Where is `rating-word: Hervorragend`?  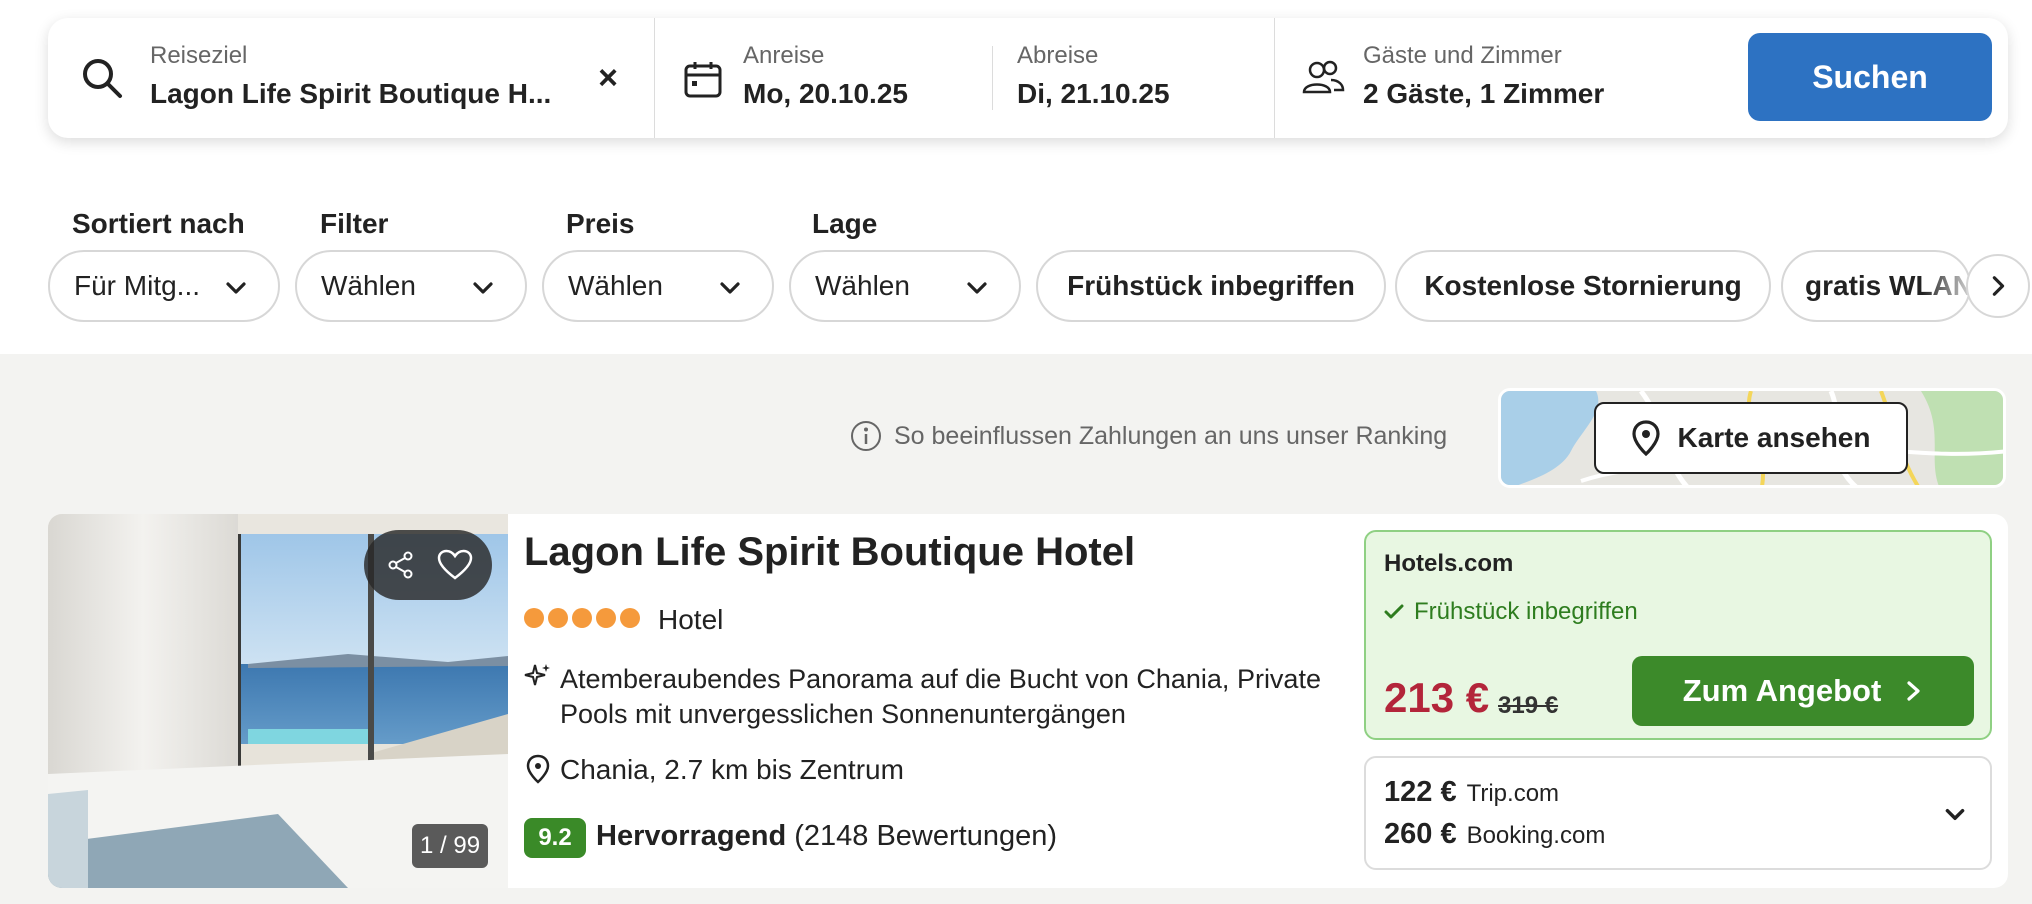
rating-word: Hervorragend is located at coordinates (691, 836).